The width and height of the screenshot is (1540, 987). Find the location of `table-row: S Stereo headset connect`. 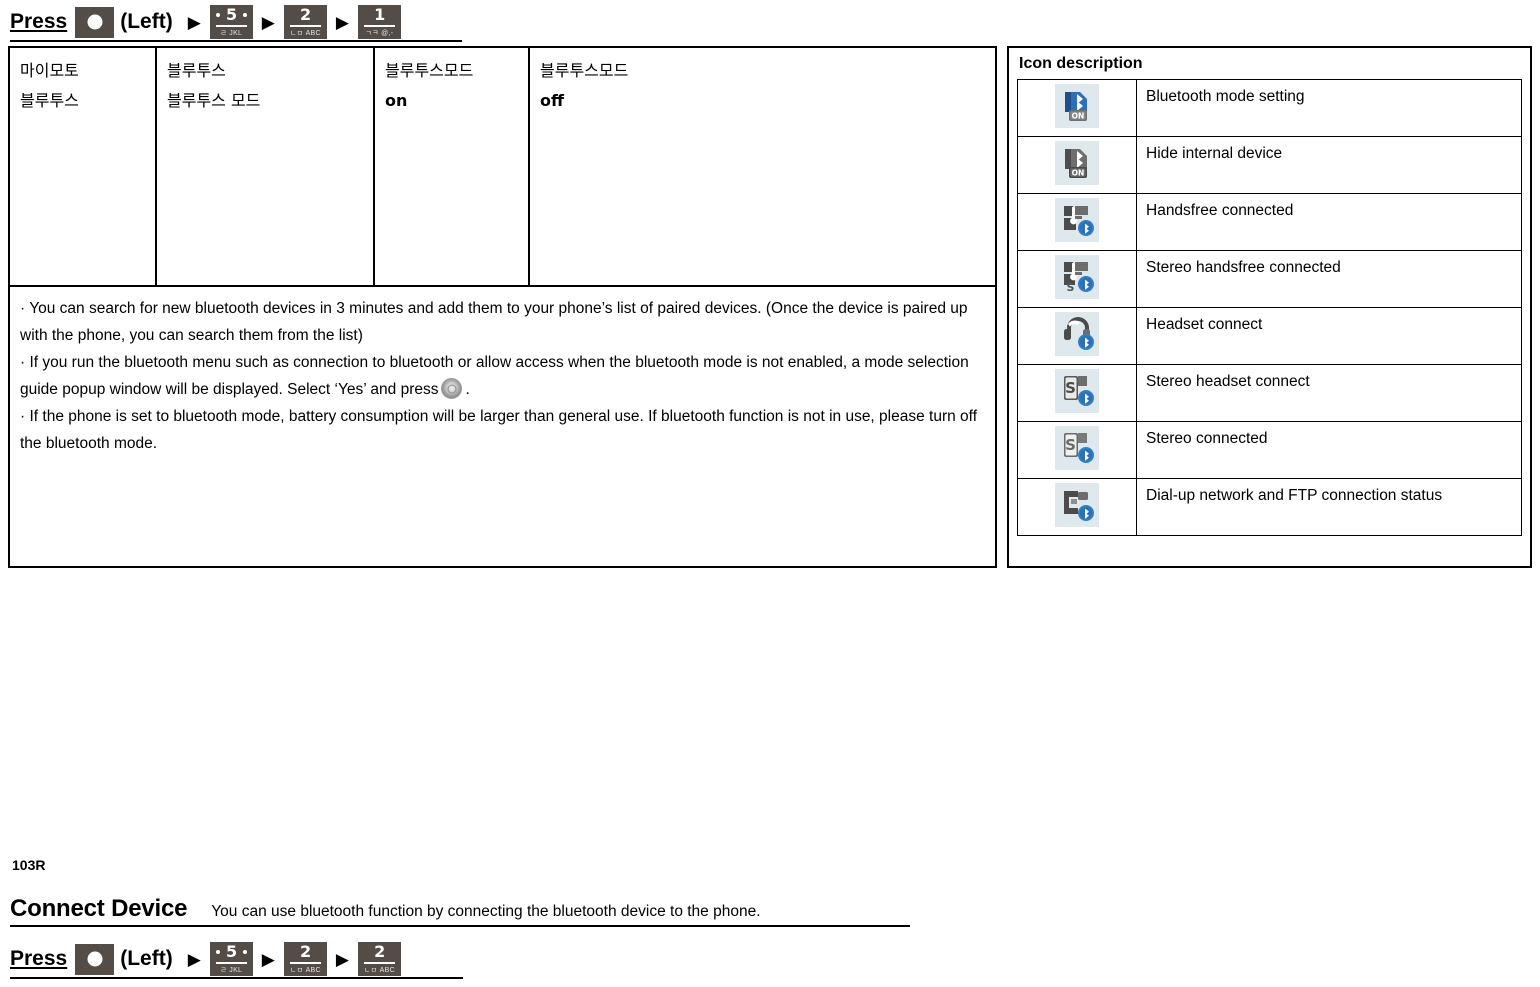

table-row: S Stereo headset connect is located at coordinates (1269, 393).